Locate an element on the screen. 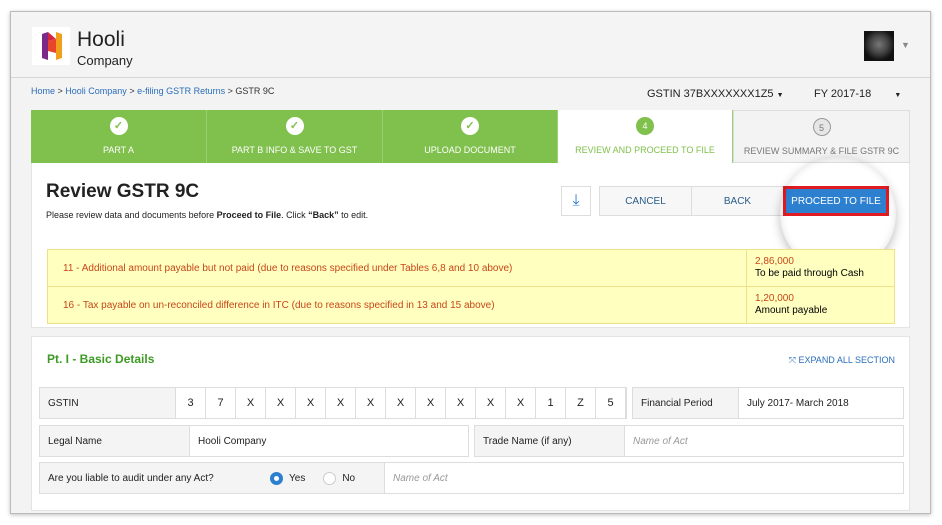 The width and height of the screenshot is (942, 525). download-button: ⤓ is located at coordinates (576, 201).